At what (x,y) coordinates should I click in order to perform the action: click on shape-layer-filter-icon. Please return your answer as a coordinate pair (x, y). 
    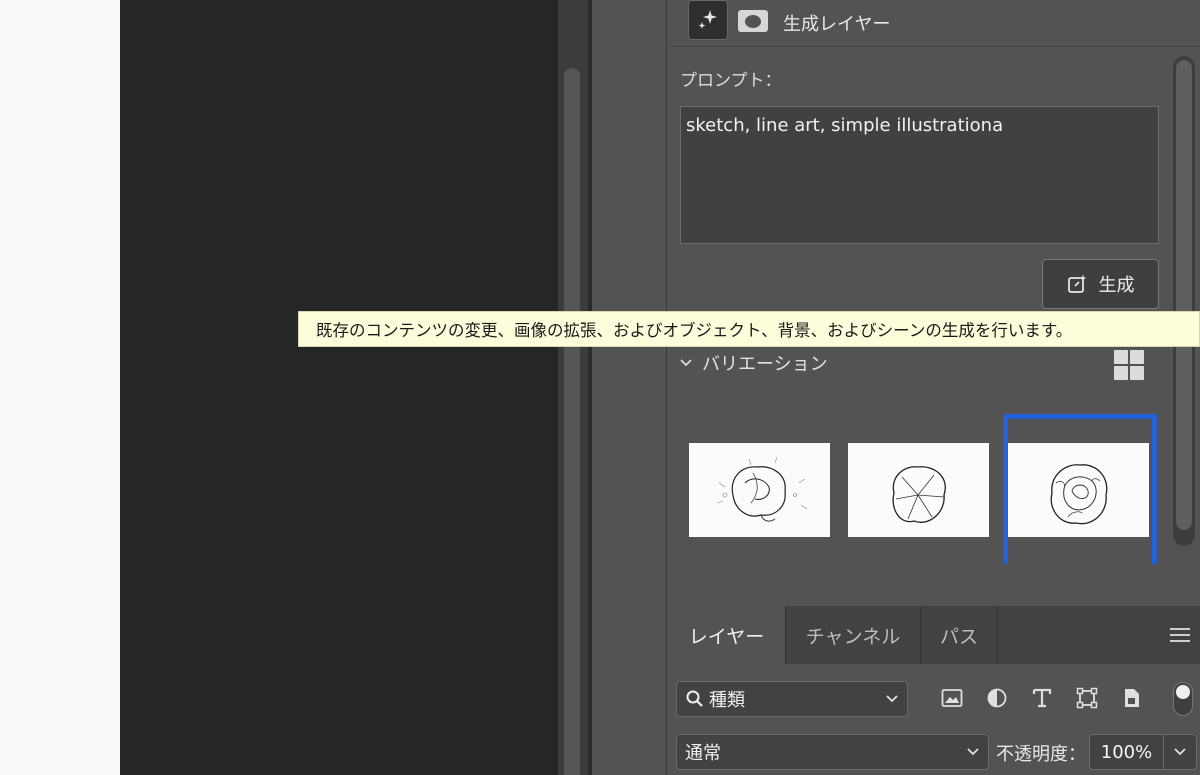
    Looking at the image, I should click on (1087, 698).